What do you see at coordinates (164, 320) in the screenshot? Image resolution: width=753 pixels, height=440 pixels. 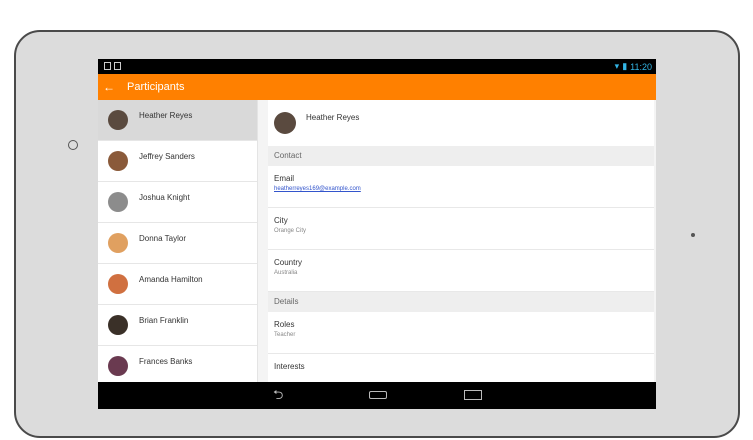 I see `participant-name: Brian Franklin` at bounding box center [164, 320].